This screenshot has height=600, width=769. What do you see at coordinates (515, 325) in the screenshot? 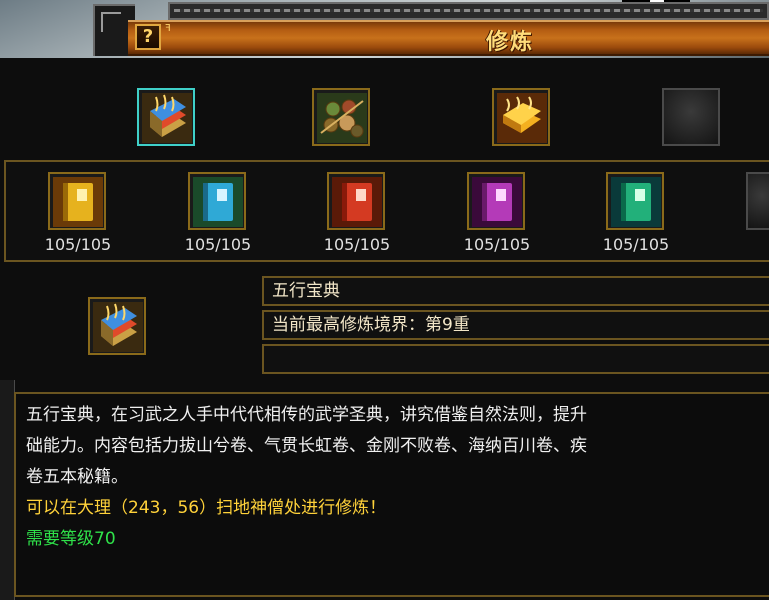
I see `realm-field: 当前最高修炼境界：第9重` at bounding box center [515, 325].